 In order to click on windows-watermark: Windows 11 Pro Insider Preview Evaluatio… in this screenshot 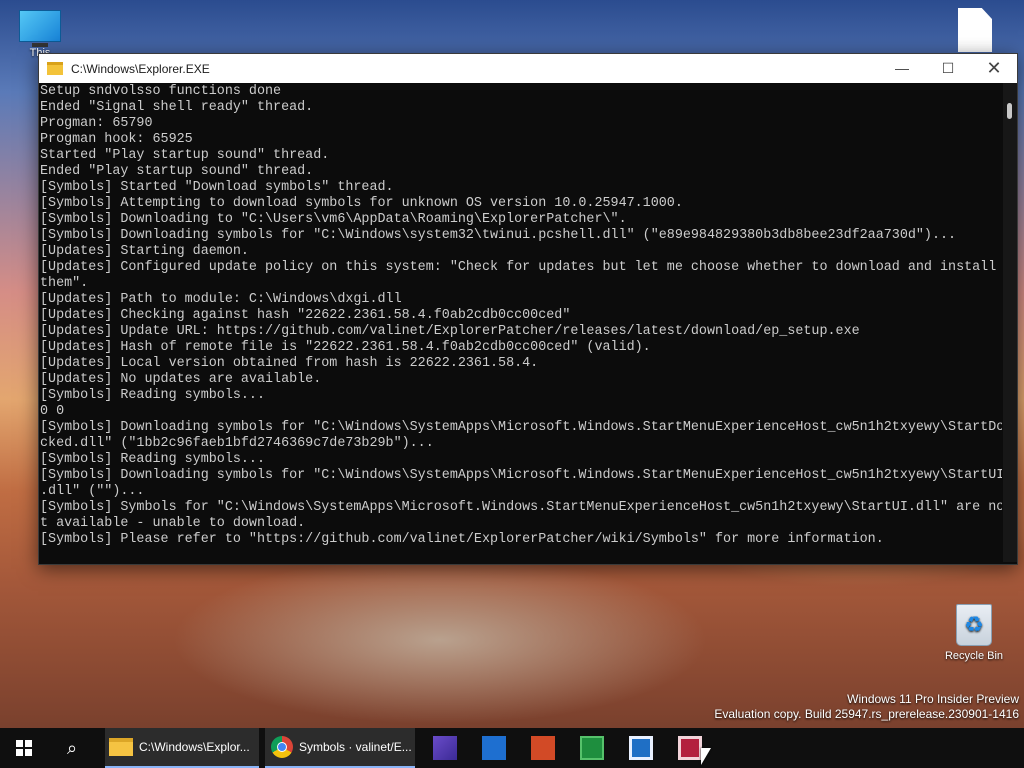, I will do `click(866, 707)`.